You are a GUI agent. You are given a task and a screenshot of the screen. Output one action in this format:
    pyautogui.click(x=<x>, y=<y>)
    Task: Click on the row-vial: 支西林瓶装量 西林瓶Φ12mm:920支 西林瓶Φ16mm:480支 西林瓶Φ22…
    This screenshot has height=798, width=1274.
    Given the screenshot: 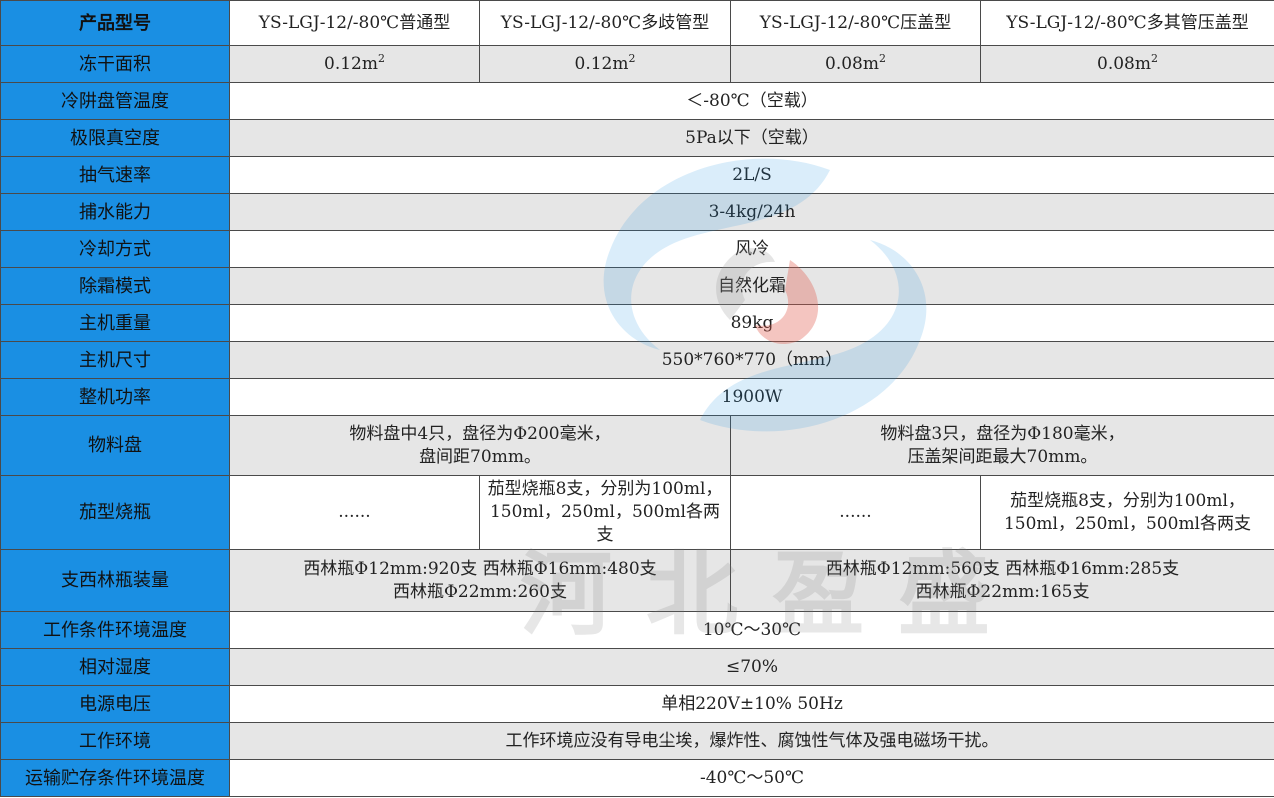 What is the action you would take?
    pyautogui.click(x=637, y=580)
    